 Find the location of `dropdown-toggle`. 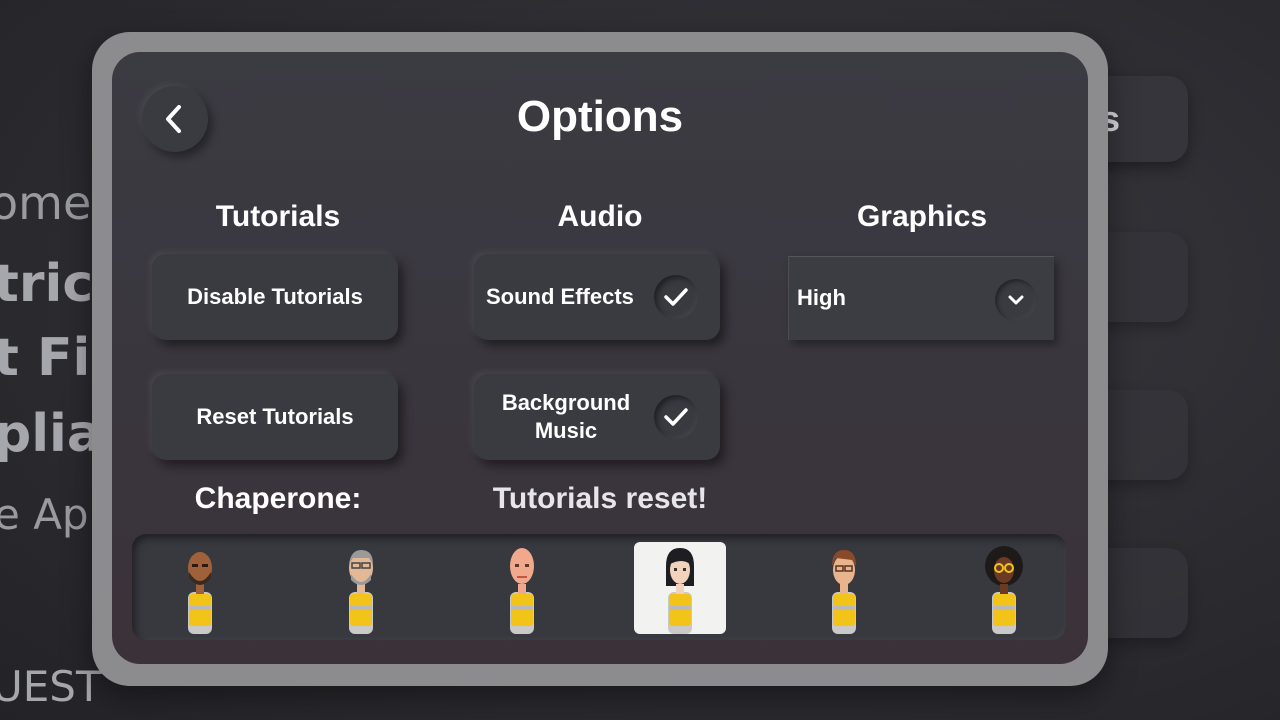

dropdown-toggle is located at coordinates (1016, 300).